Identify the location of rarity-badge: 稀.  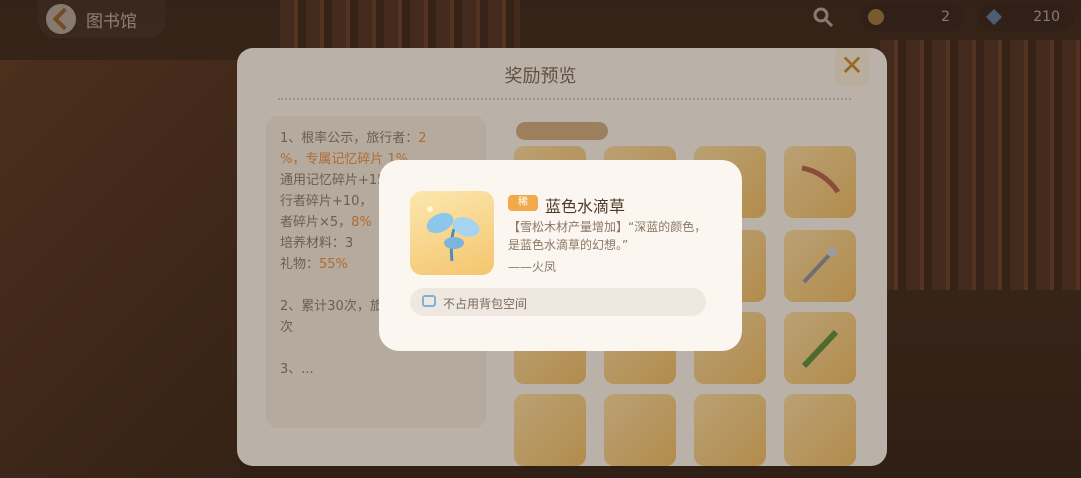
(523, 203).